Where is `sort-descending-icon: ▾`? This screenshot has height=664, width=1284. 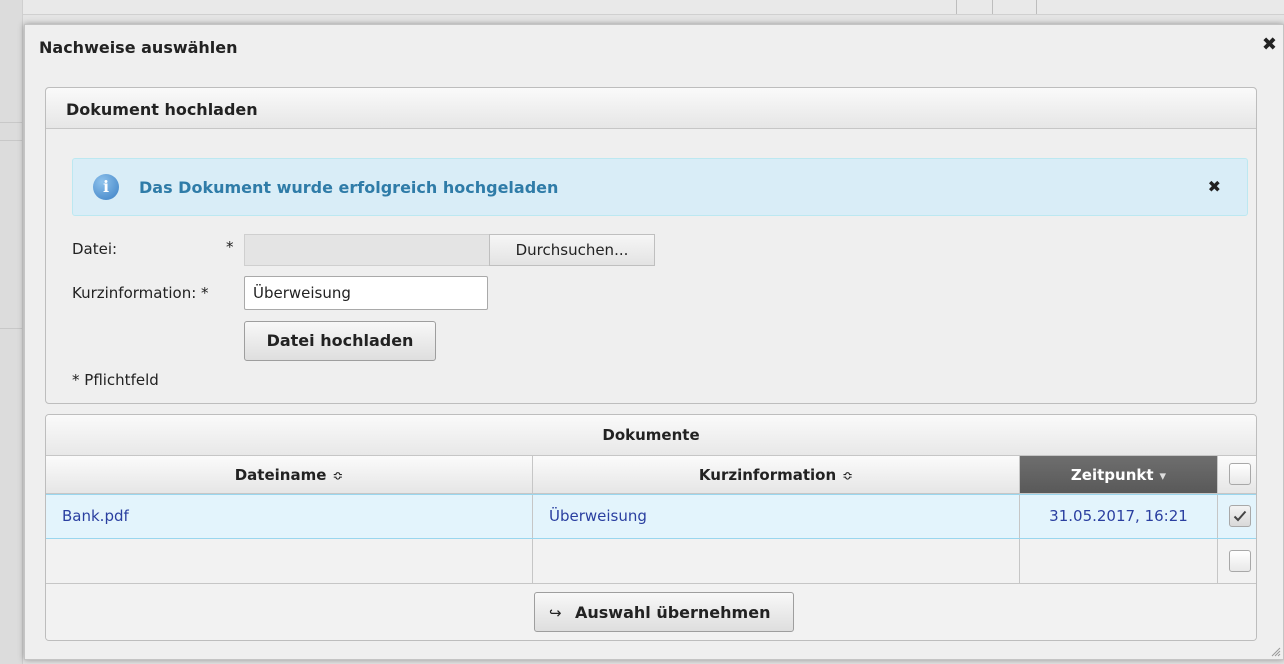
sort-descending-icon: ▾ is located at coordinates (1163, 476).